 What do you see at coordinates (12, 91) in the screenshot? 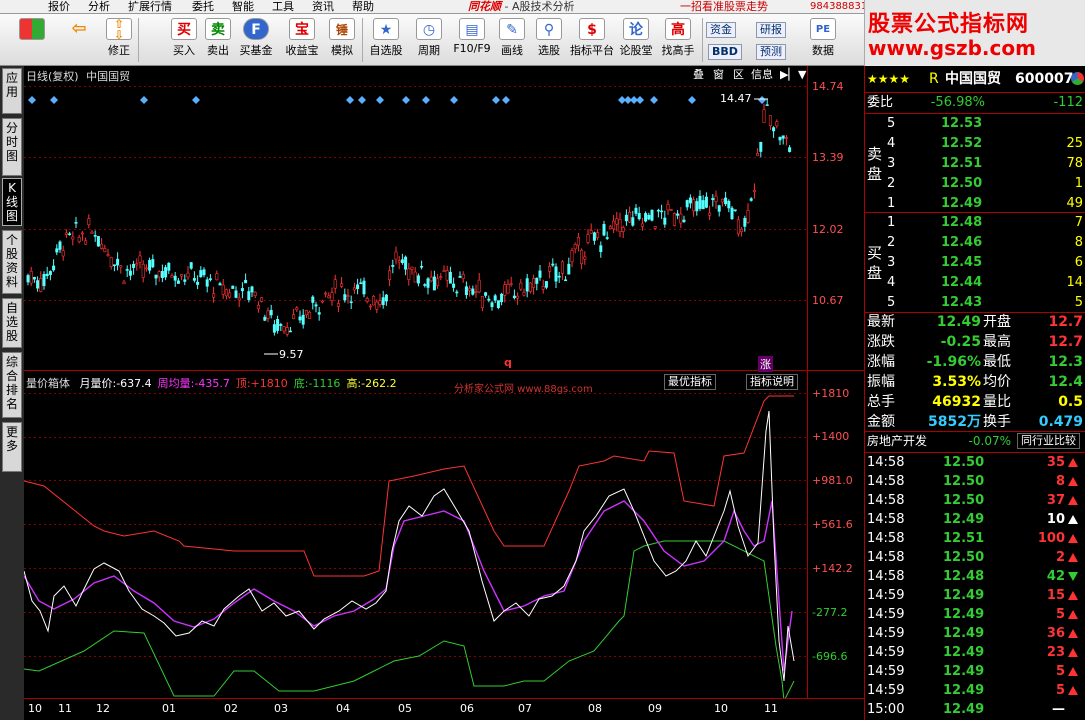
I see `tab-apps: 应用` at bounding box center [12, 91].